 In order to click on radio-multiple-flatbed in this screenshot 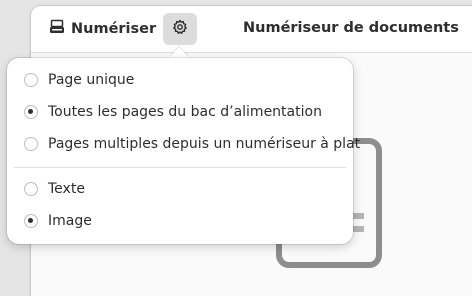, I will do `click(31, 144)`.